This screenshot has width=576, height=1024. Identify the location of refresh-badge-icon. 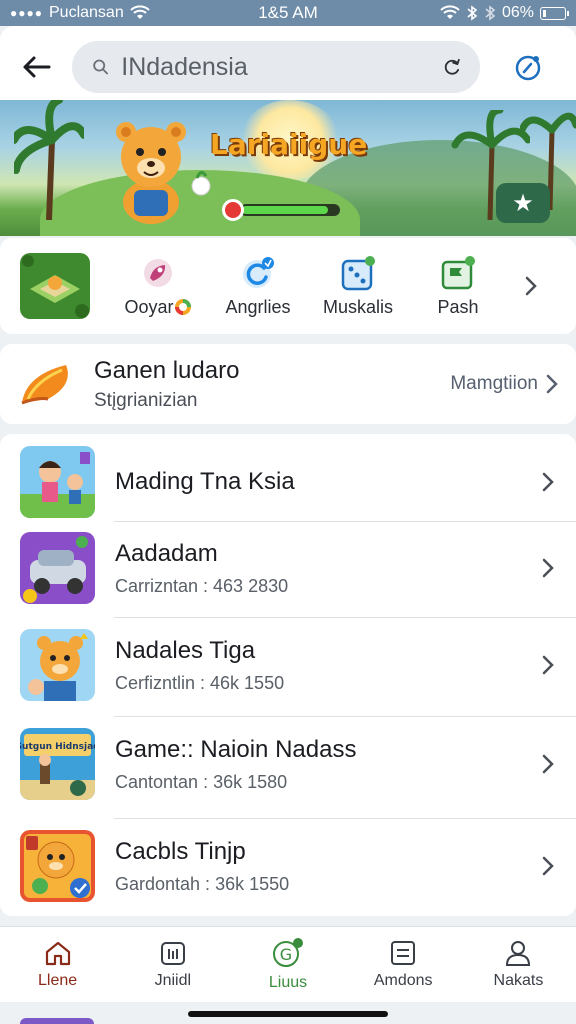
(258, 272).